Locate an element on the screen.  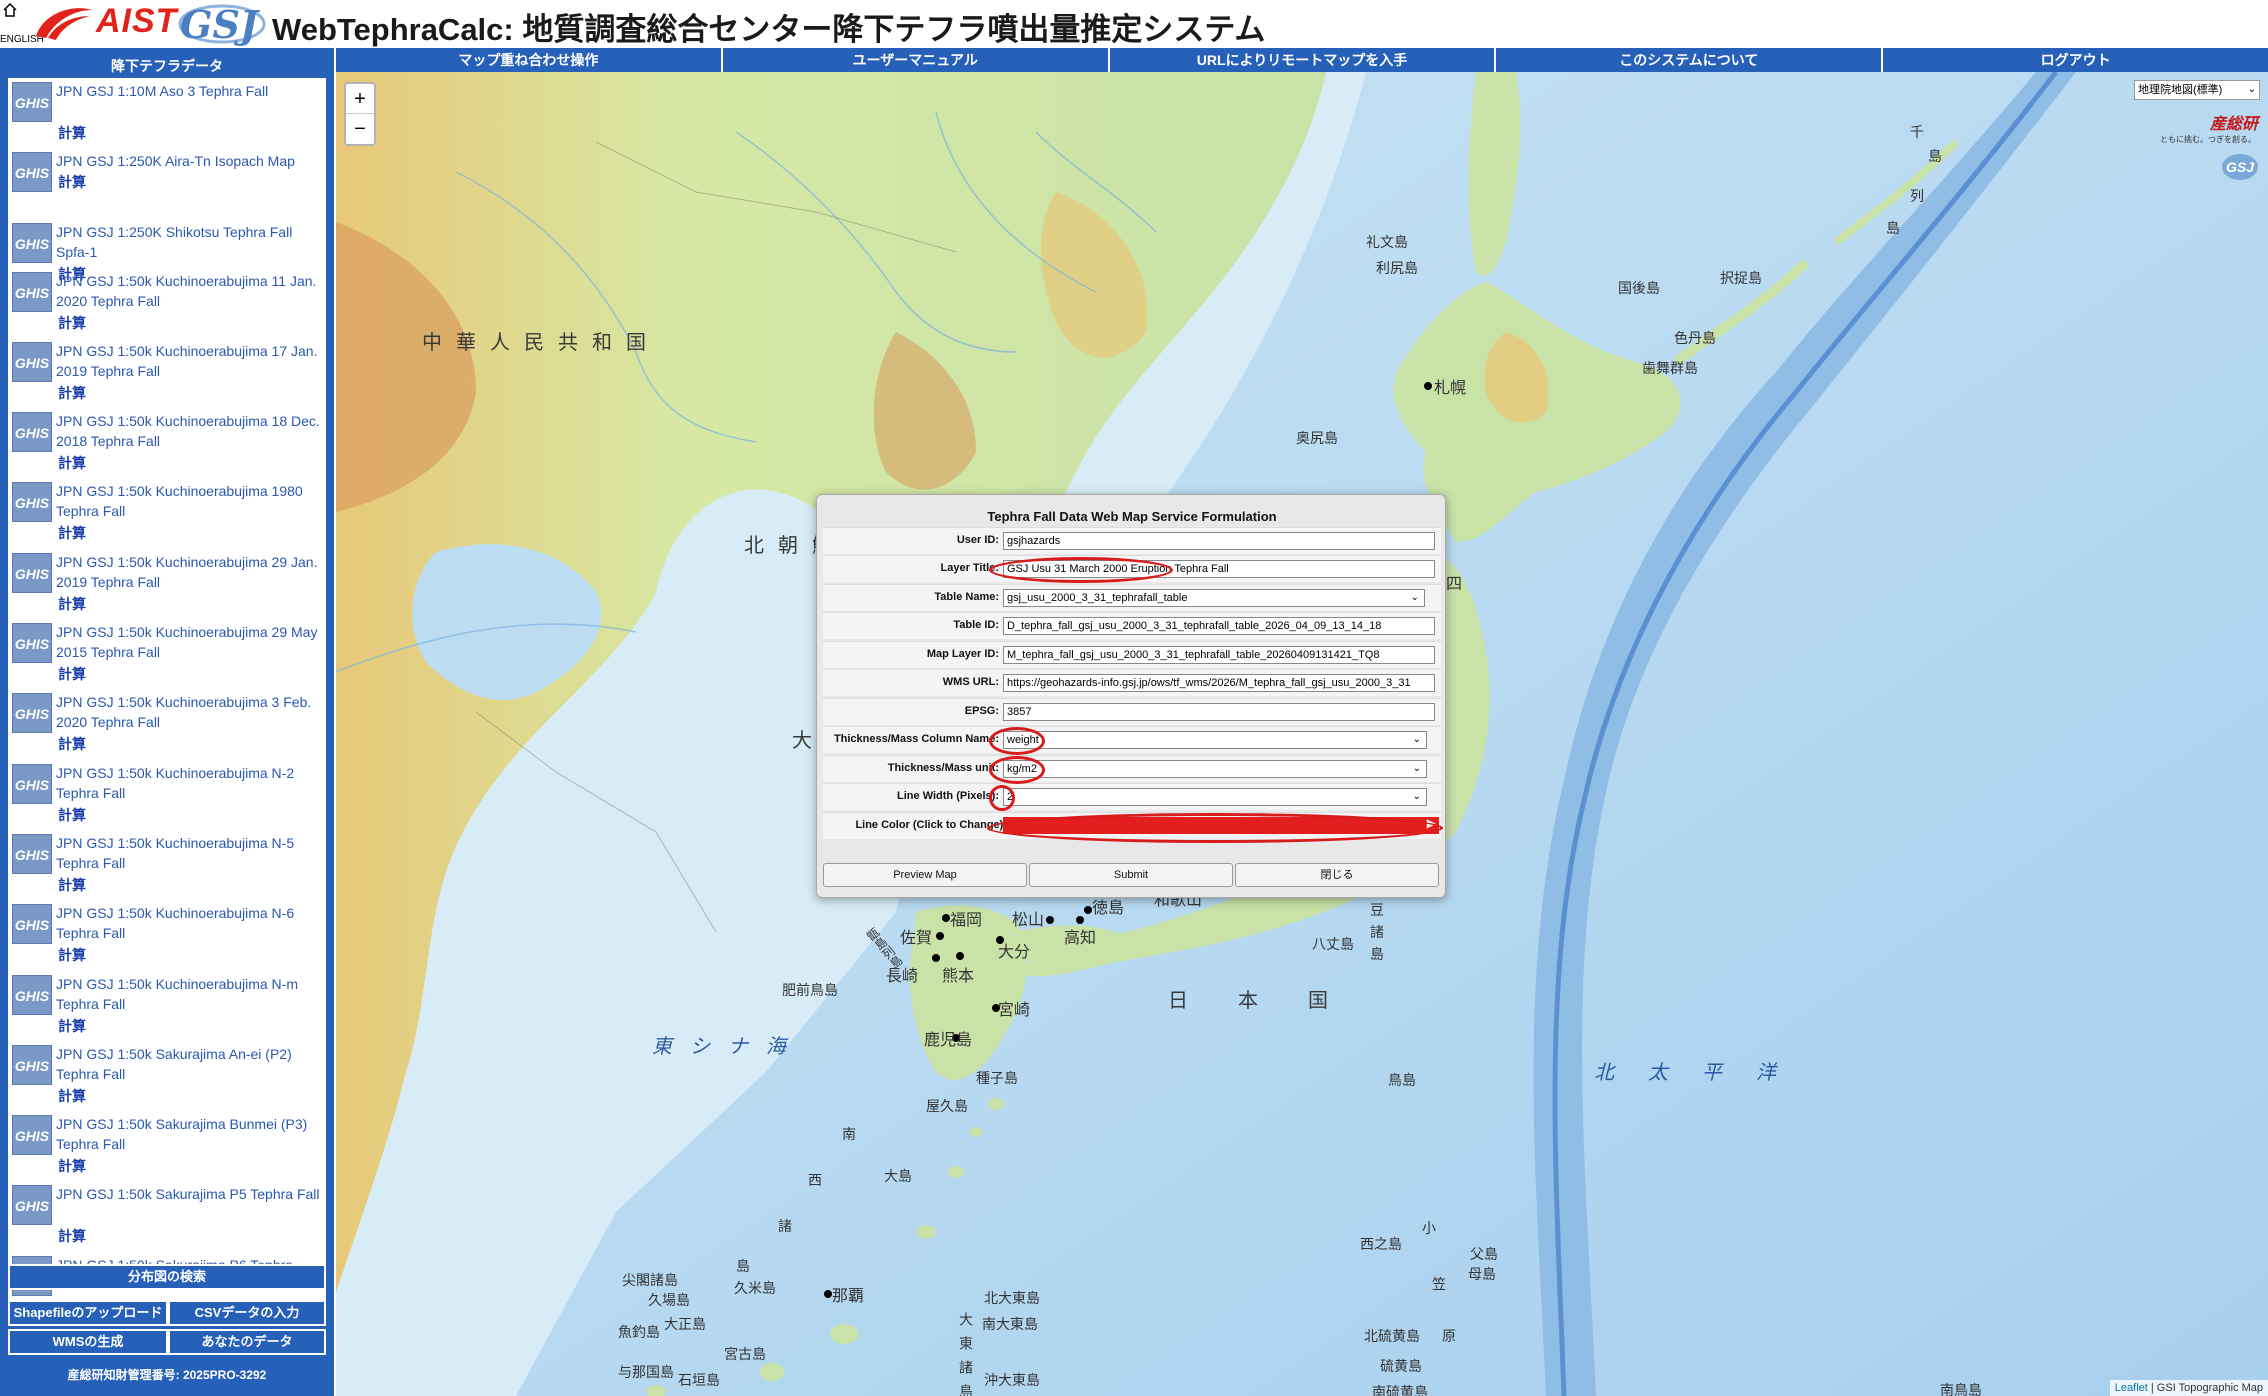
csv-input-button: CSVデータの入力 is located at coordinates (247, 1313).